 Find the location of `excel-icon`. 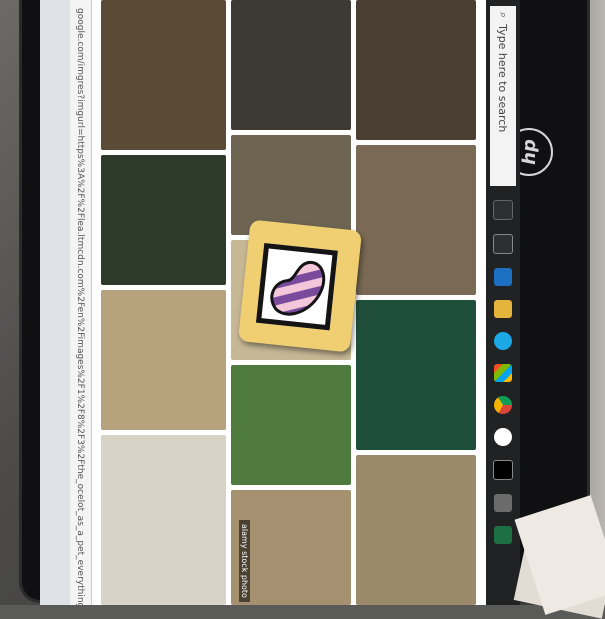

excel-icon is located at coordinates (503, 535).